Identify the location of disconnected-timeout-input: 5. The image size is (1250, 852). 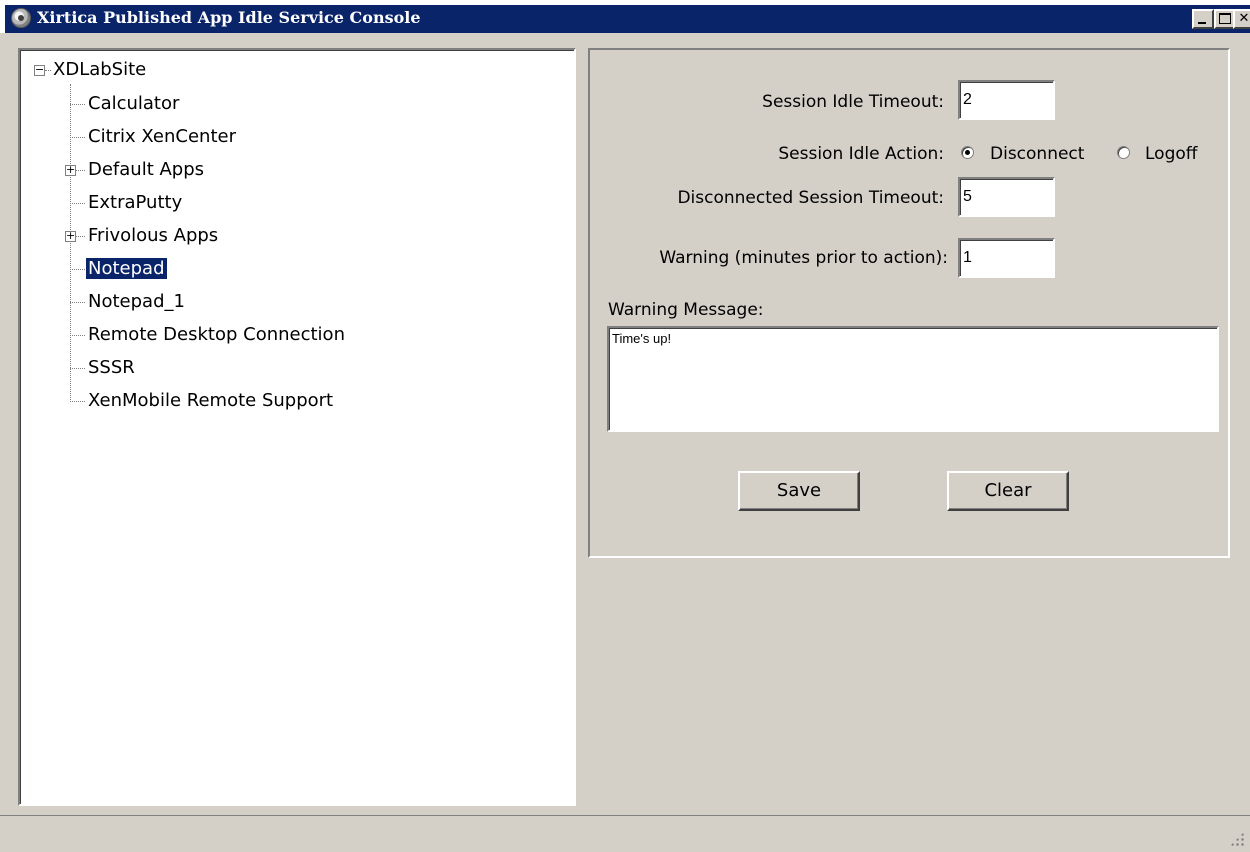
(1006, 197).